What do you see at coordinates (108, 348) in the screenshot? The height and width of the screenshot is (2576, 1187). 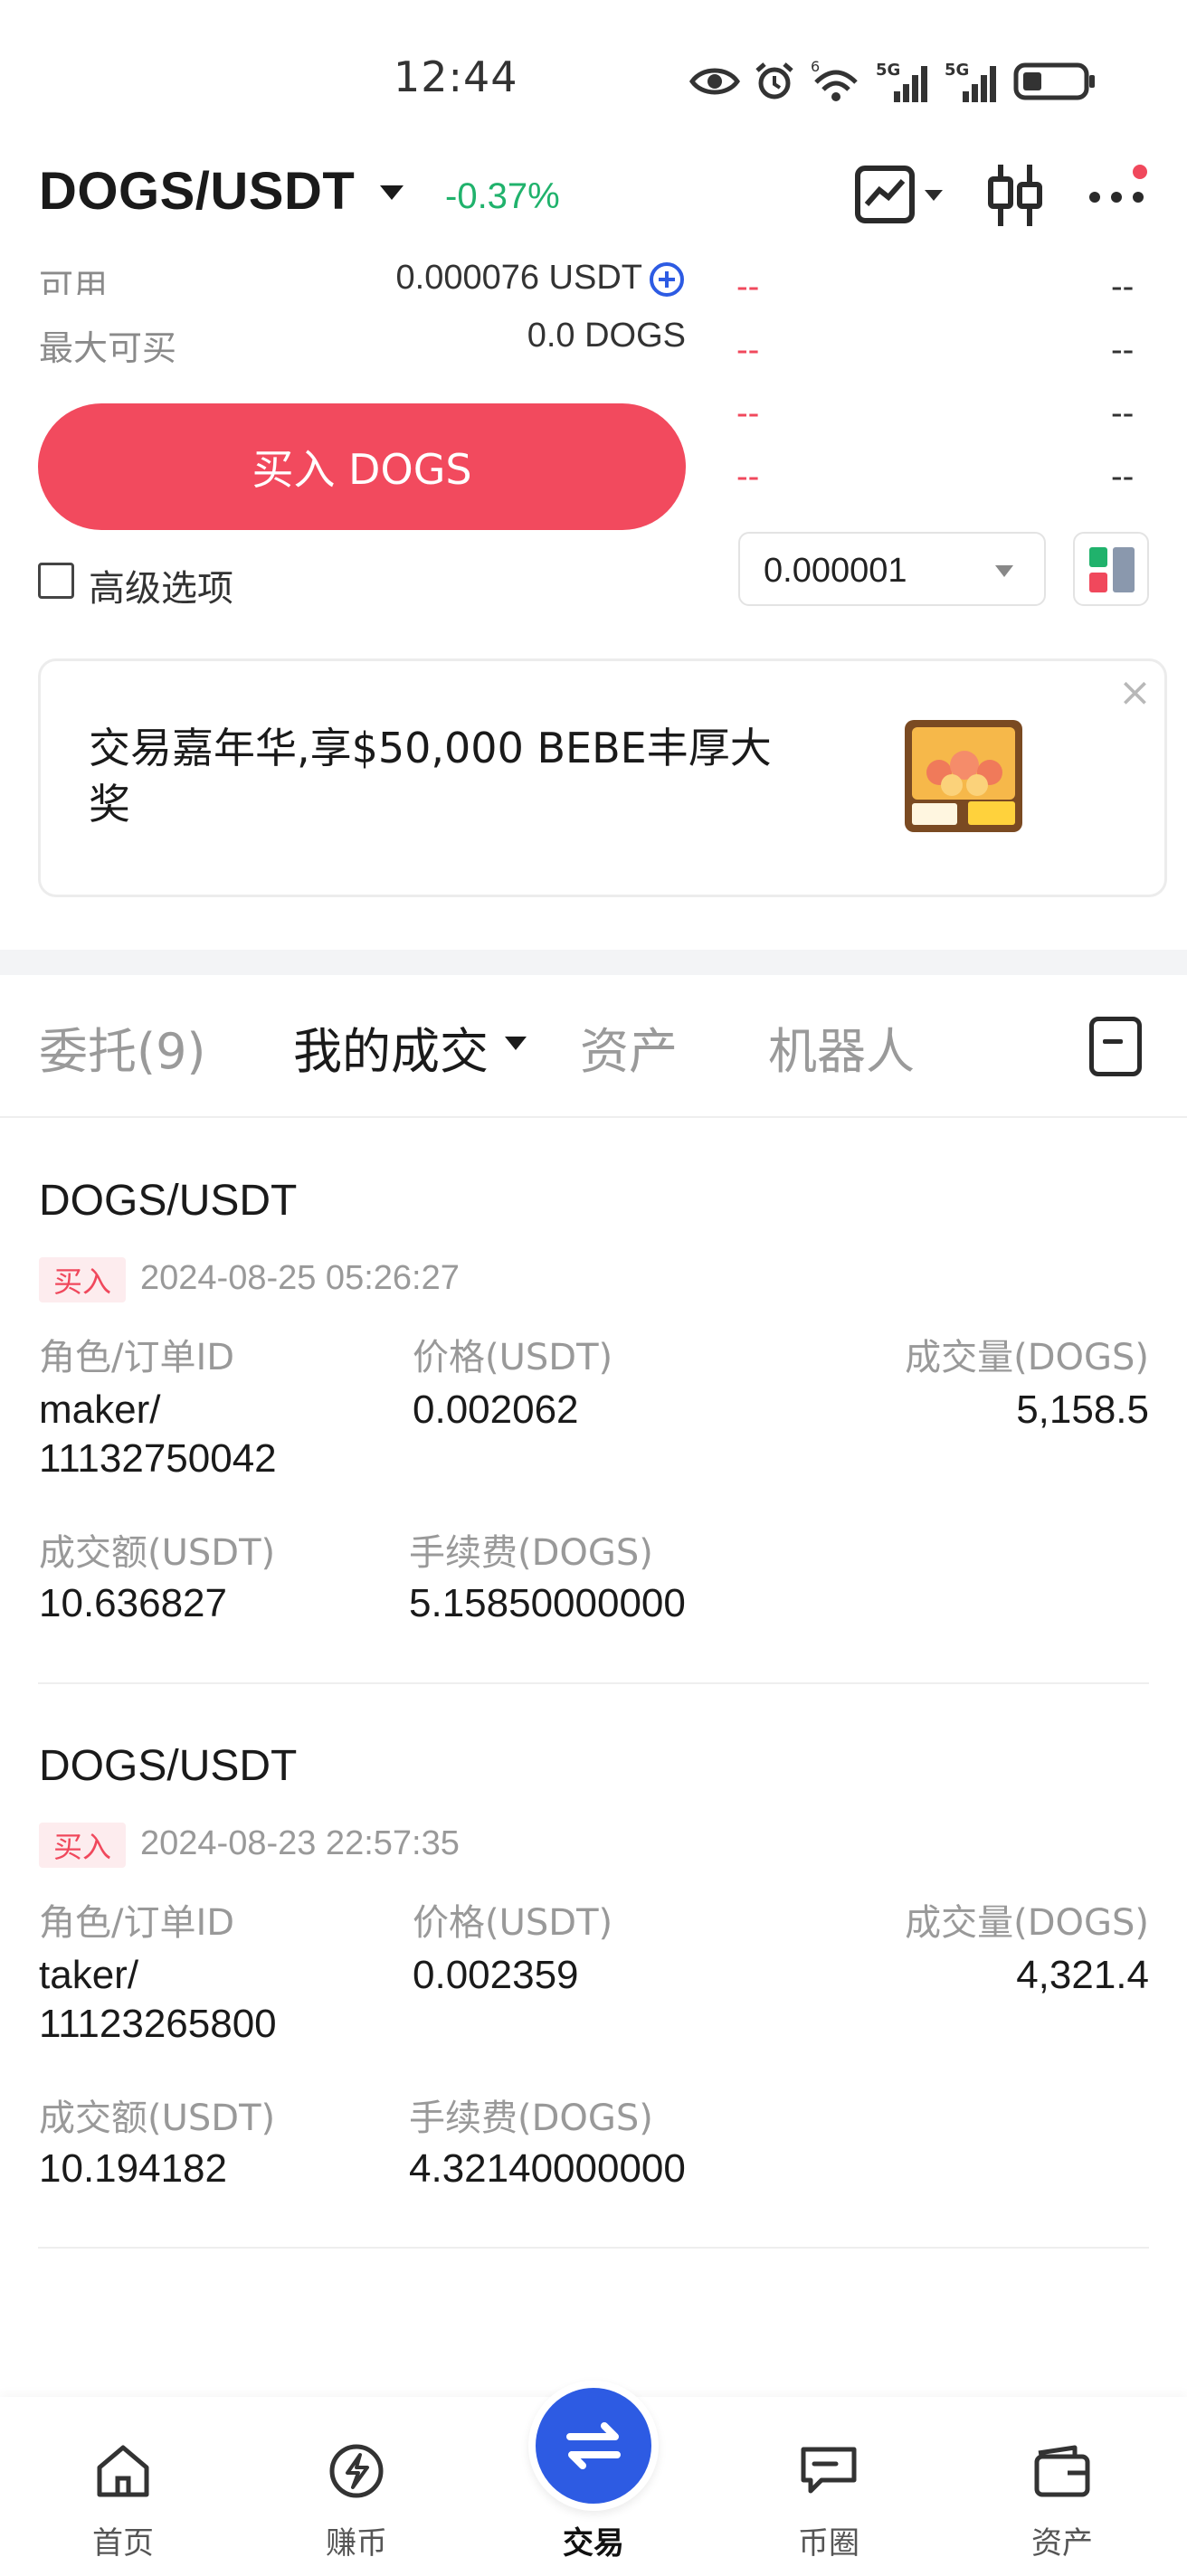 I see `max-buy-label: 最大可买` at bounding box center [108, 348].